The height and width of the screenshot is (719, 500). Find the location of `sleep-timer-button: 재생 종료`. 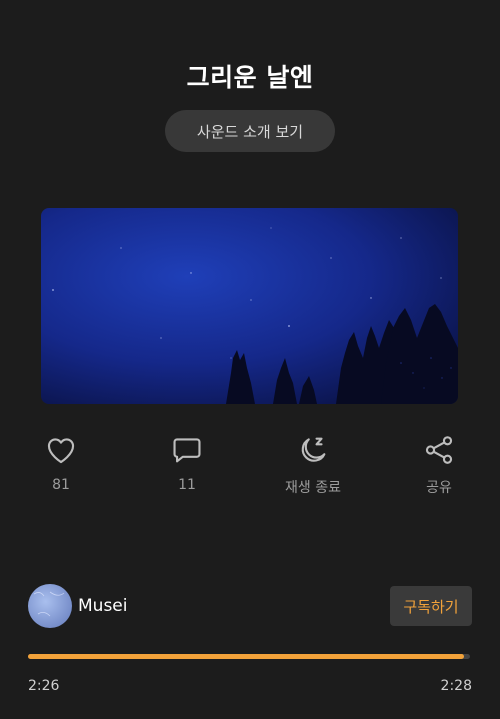

sleep-timer-button: 재생 종료 is located at coordinates (313, 467).